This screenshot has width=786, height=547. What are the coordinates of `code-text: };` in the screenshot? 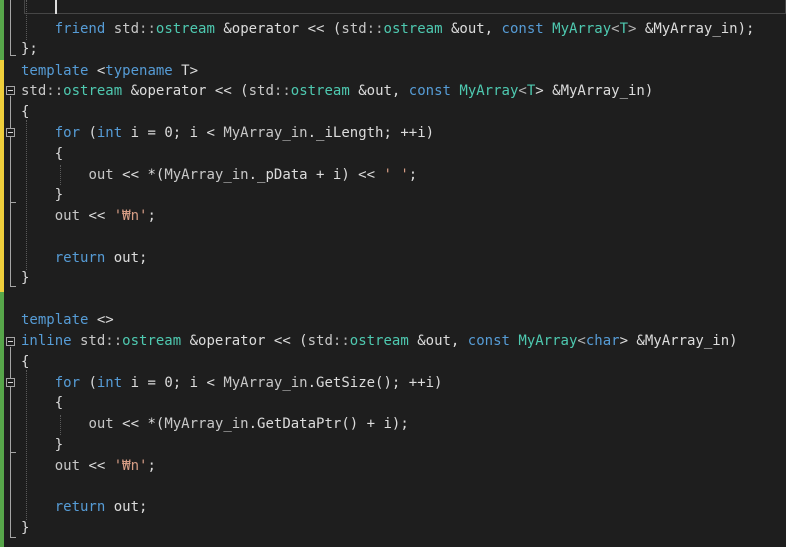 It's located at (29, 49).